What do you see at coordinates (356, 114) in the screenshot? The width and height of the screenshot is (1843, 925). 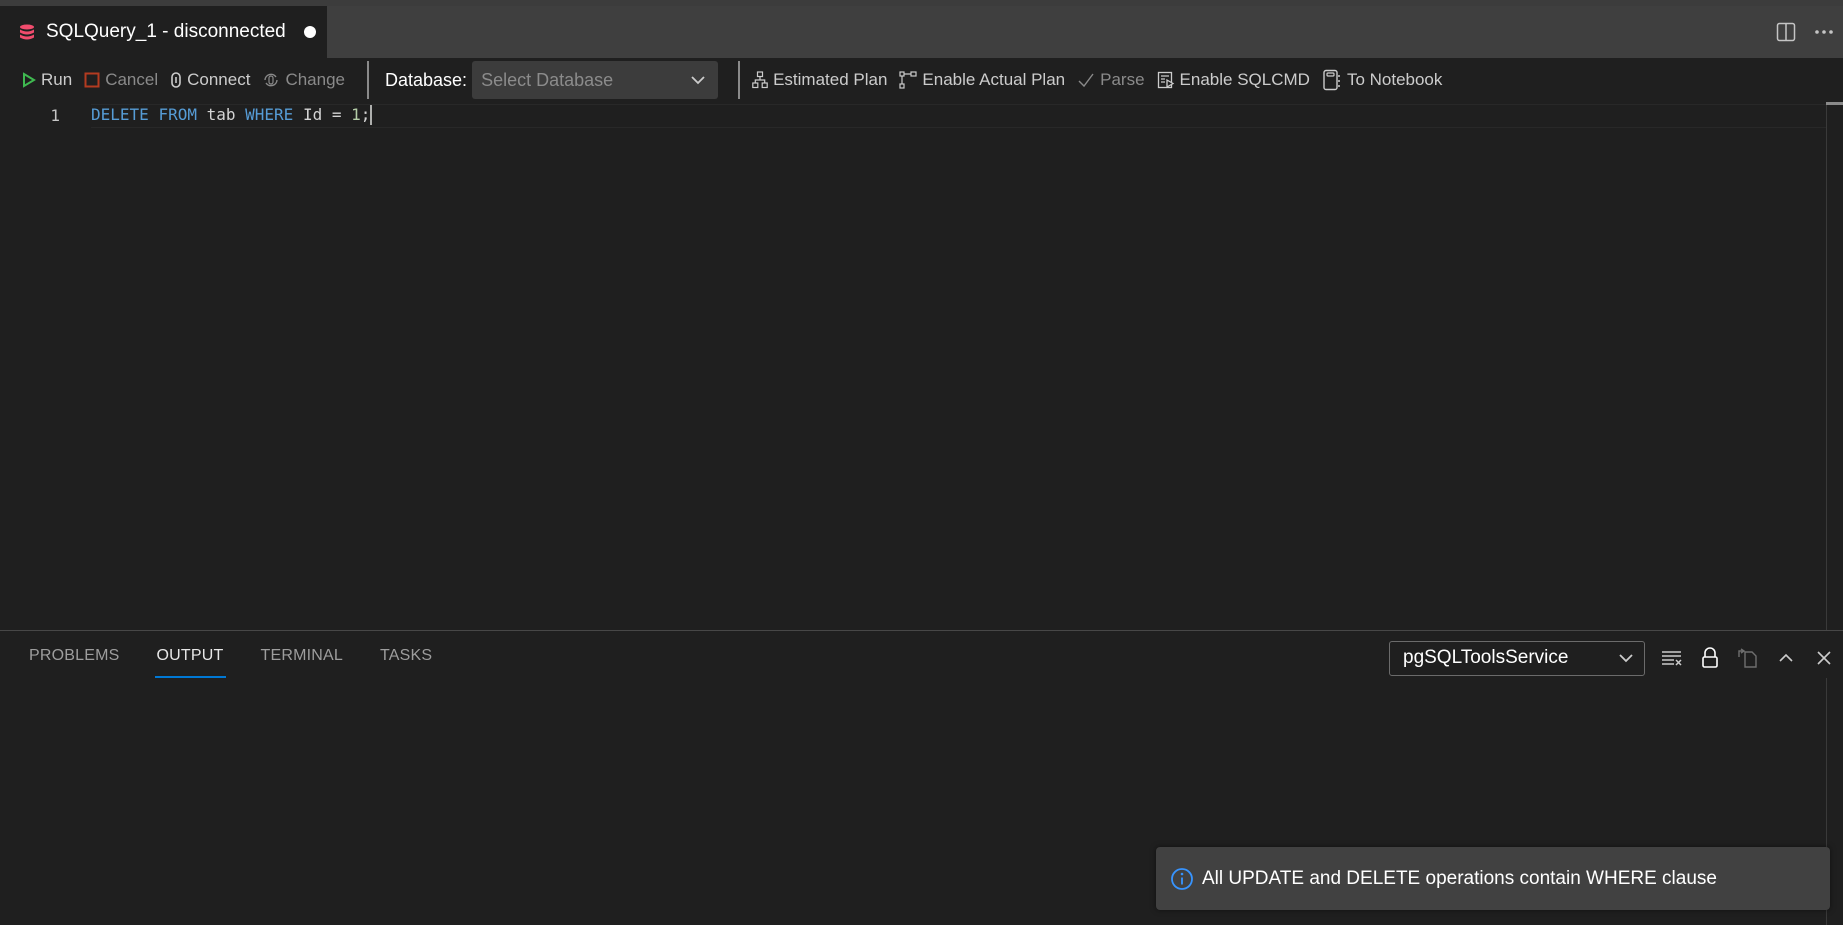 I see `code-token: 1` at bounding box center [356, 114].